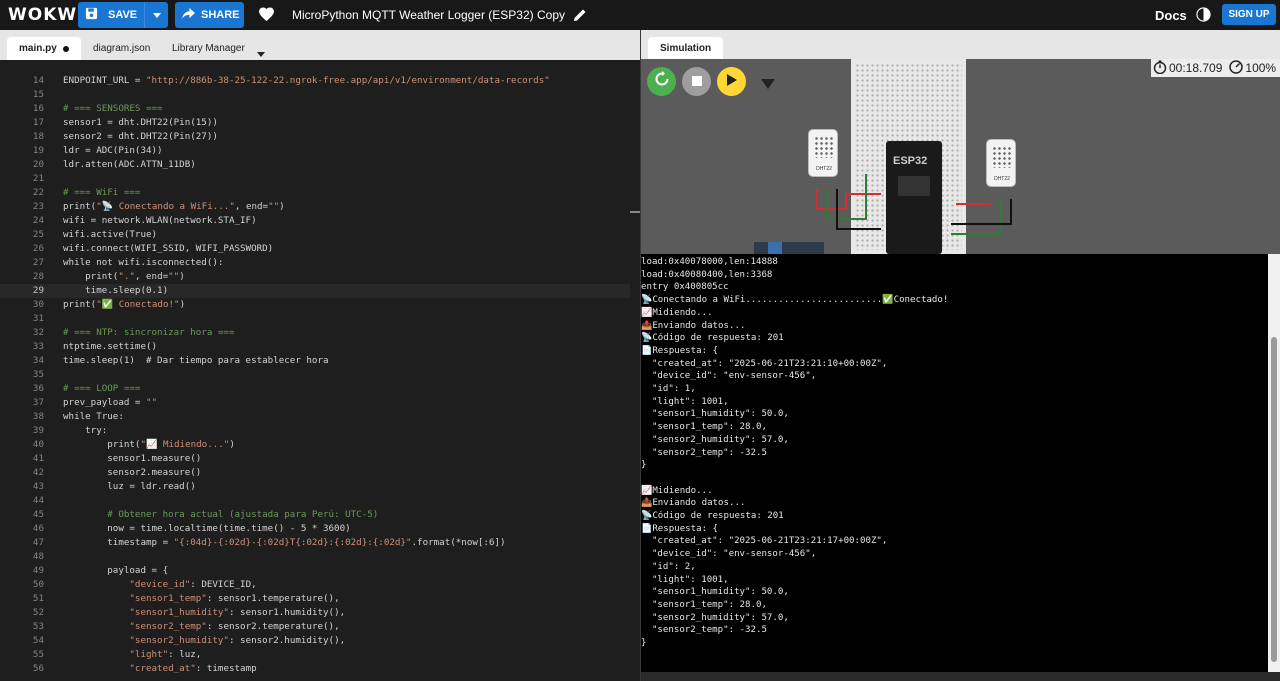  What do you see at coordinates (315, 445) in the screenshot?
I see `code-line: 40 print("📈 Midiendo...")` at bounding box center [315, 445].